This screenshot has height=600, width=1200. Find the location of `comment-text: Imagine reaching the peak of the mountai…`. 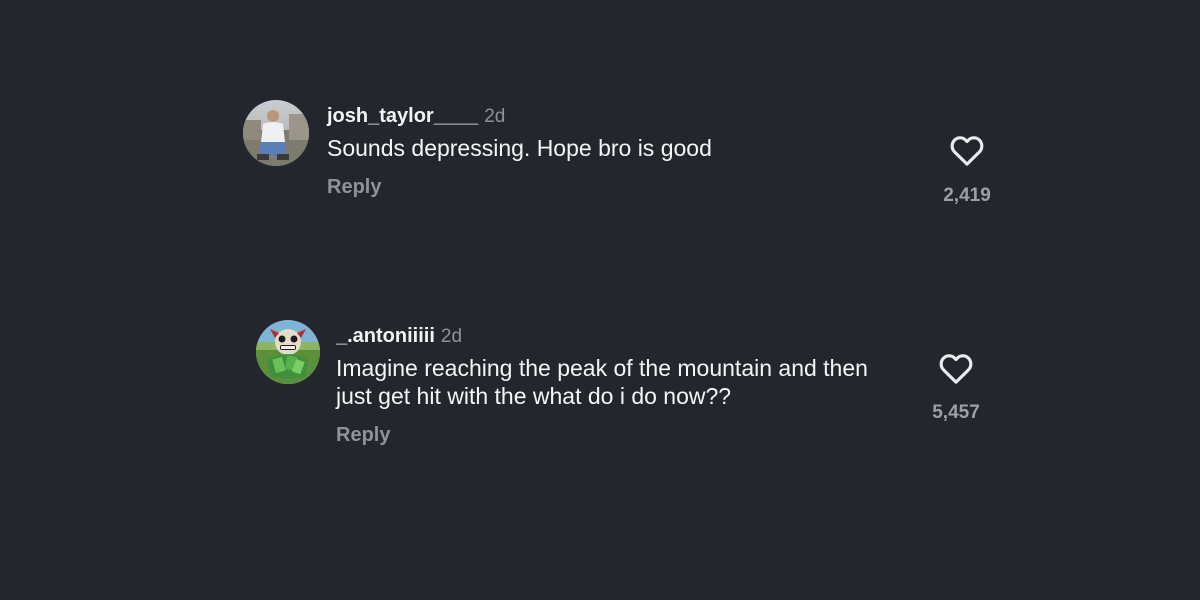

comment-text: Imagine reaching the peak of the mountai… is located at coordinates (602, 382).